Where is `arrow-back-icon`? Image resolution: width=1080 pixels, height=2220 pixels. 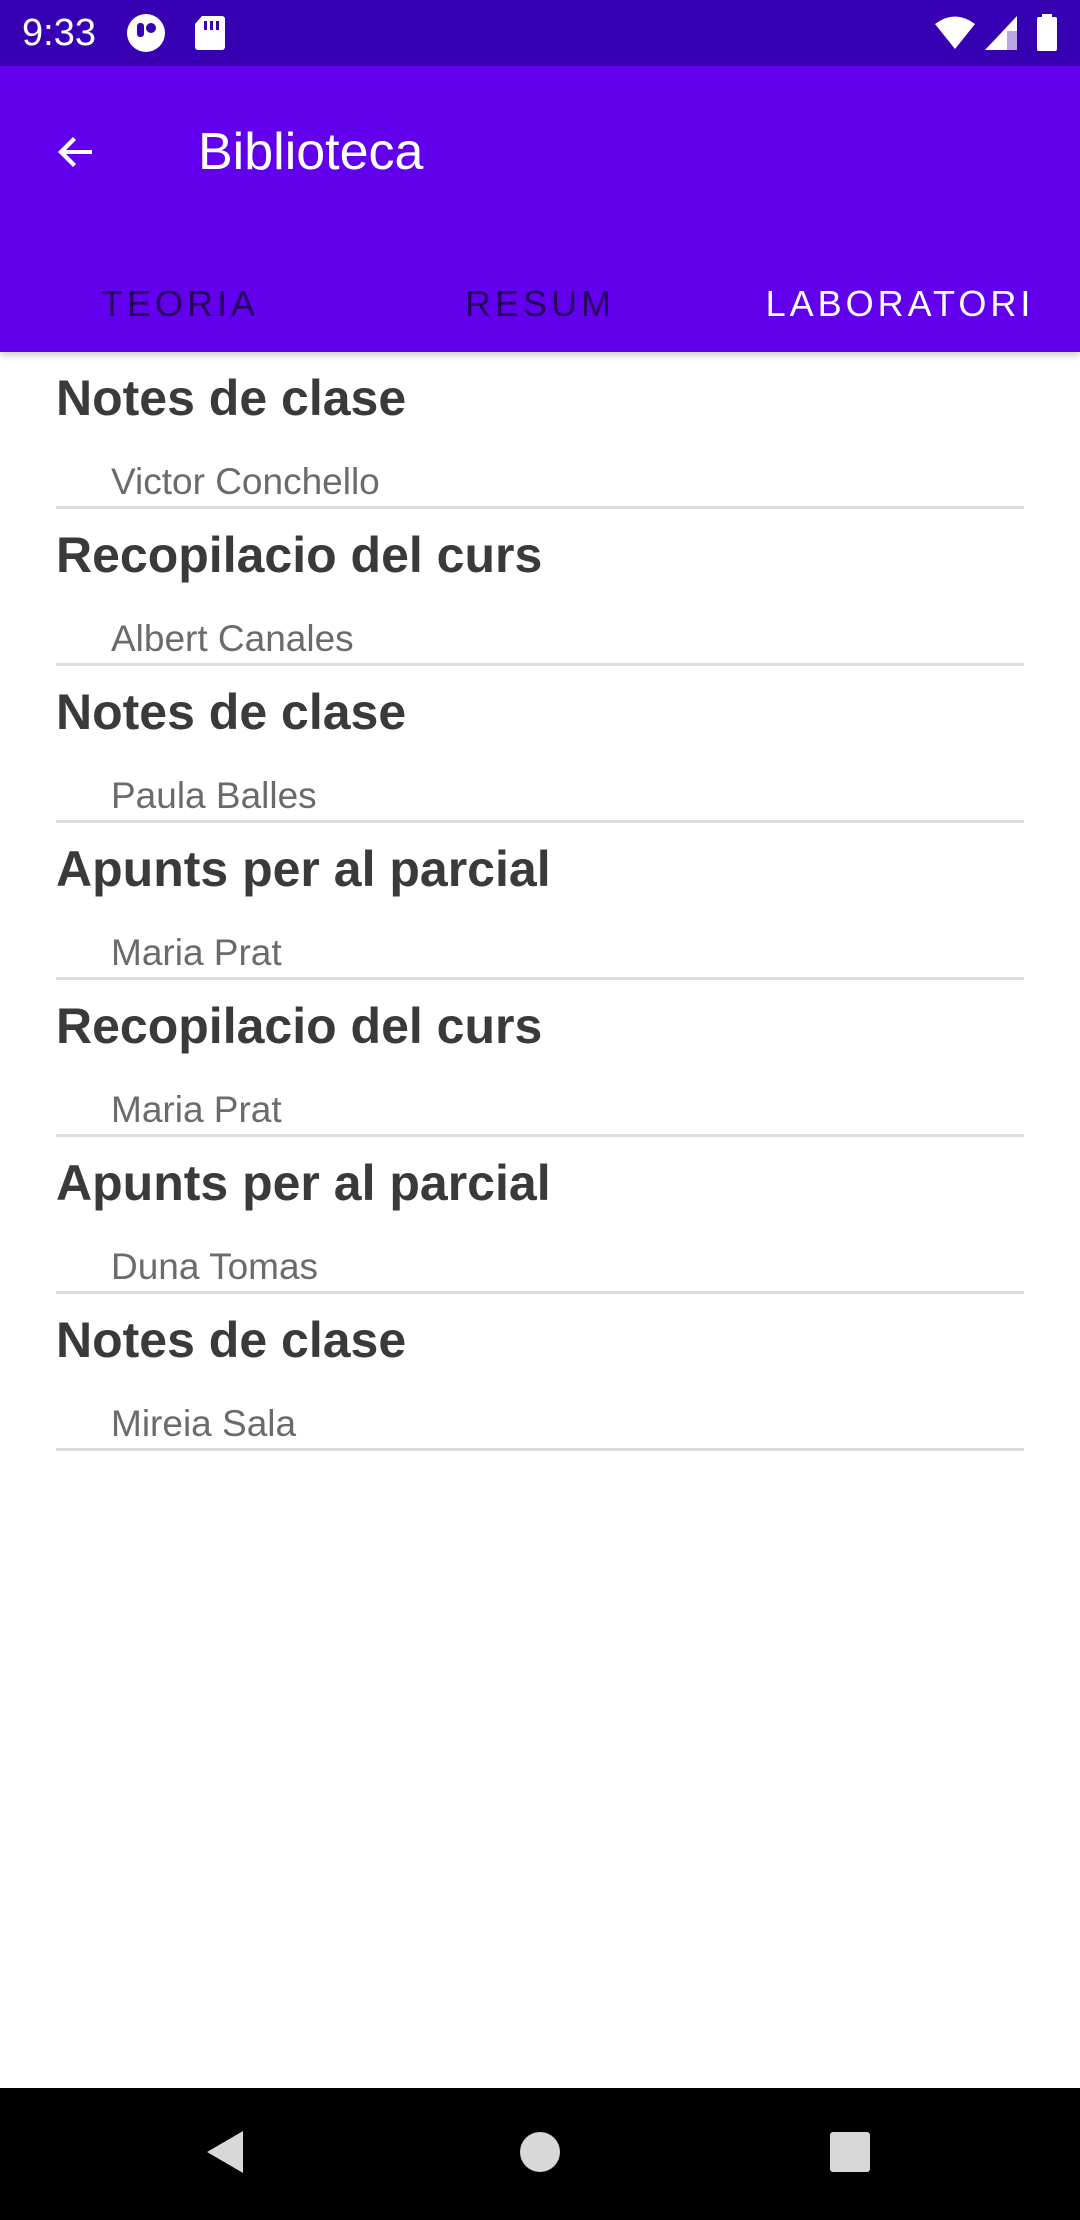 arrow-back-icon is located at coordinates (76, 154).